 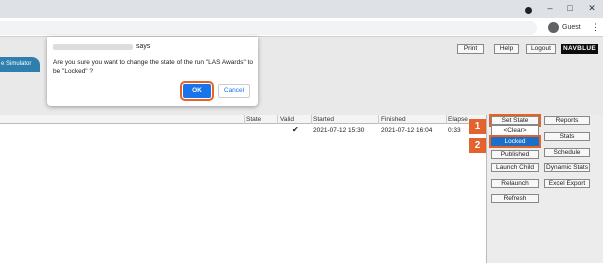 What do you see at coordinates (528, 10) in the screenshot?
I see `record-indicator-icon` at bounding box center [528, 10].